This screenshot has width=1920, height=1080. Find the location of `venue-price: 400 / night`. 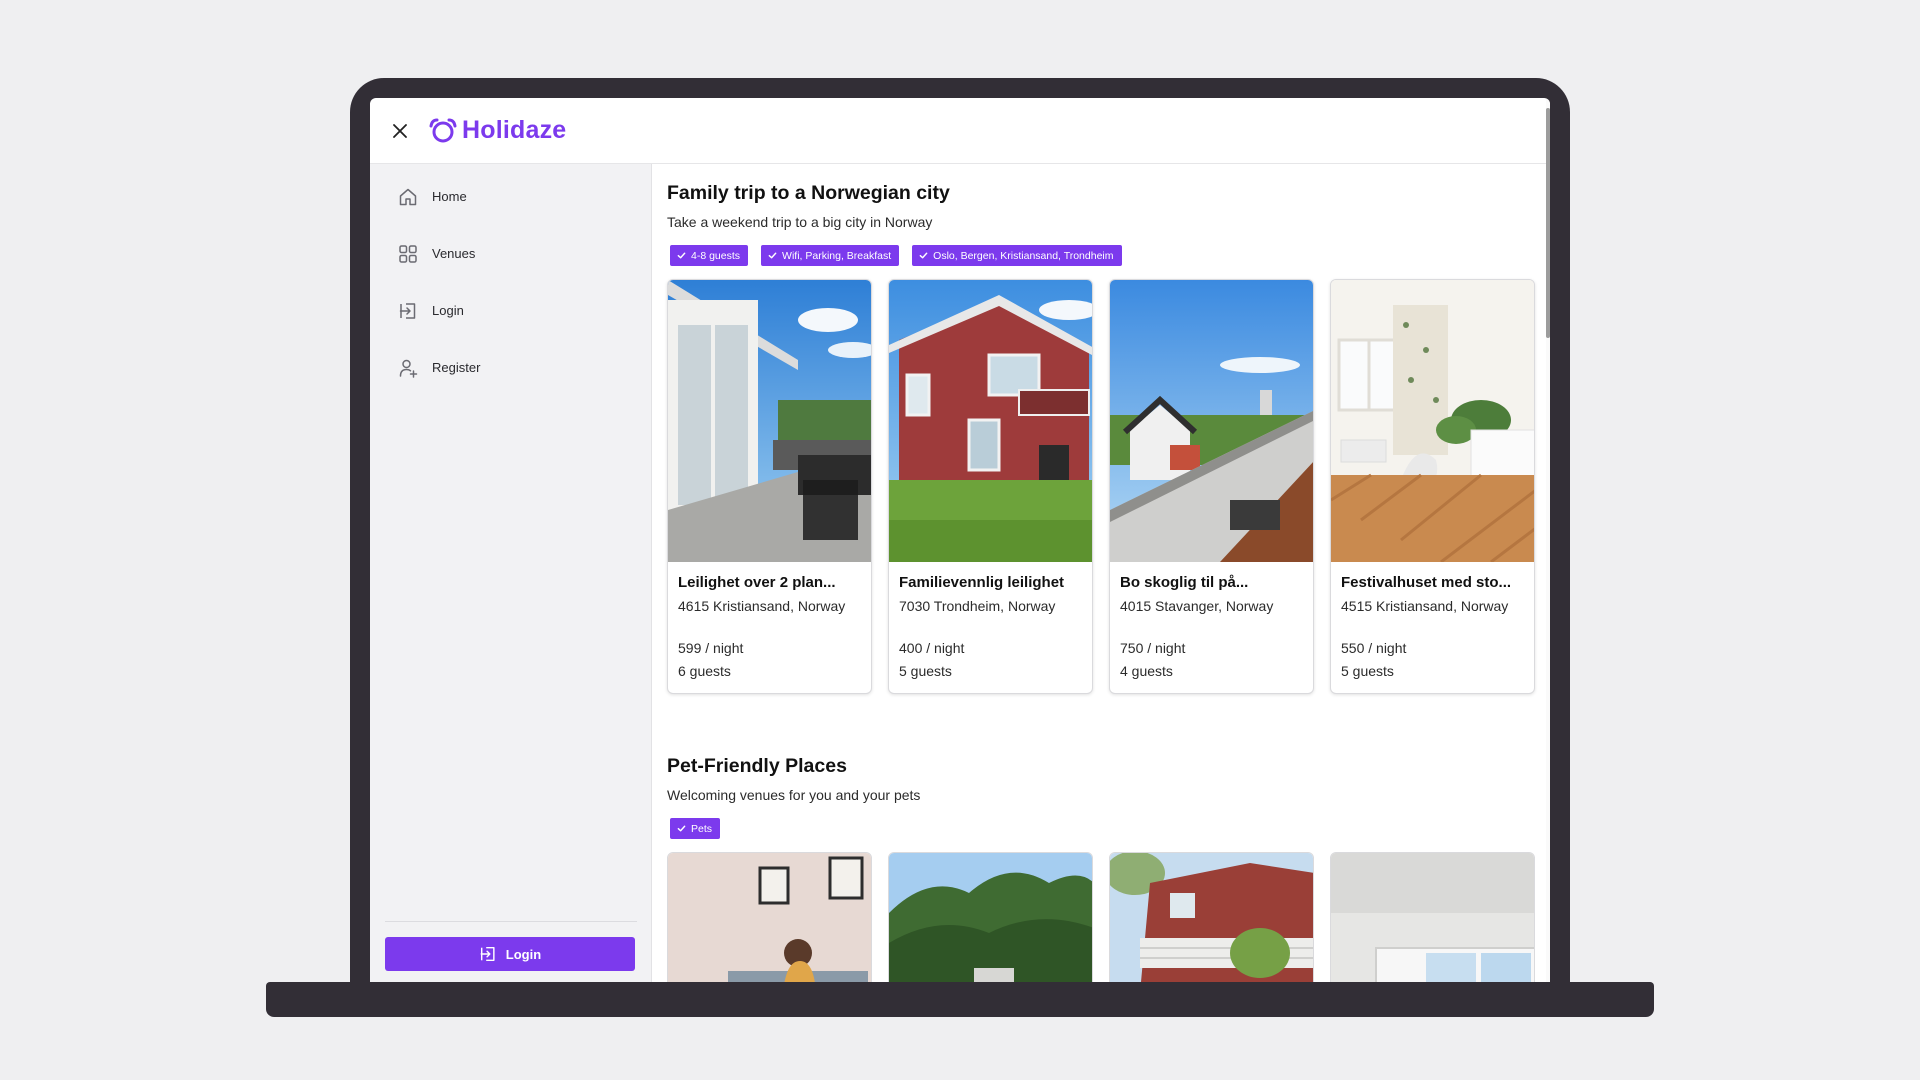

venue-price: 400 / night is located at coordinates (932, 648).